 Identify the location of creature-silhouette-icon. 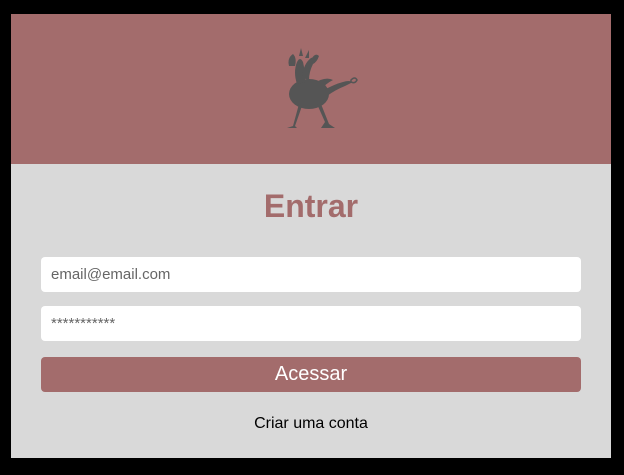
(322, 88).